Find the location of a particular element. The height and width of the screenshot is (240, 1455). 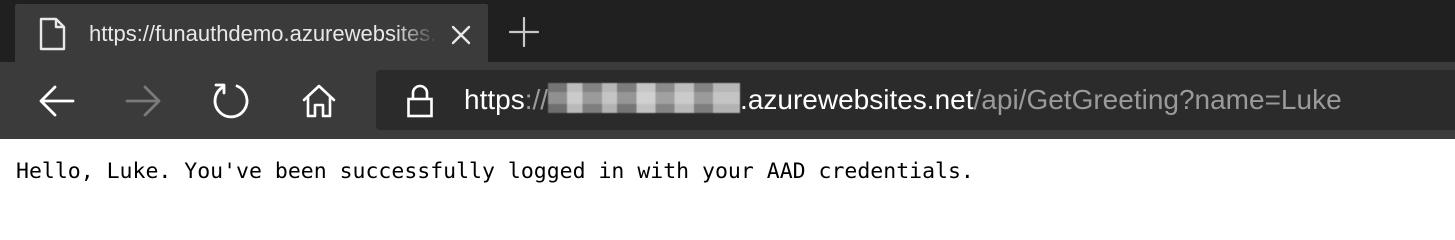

url-scheme: https is located at coordinates (494, 99).